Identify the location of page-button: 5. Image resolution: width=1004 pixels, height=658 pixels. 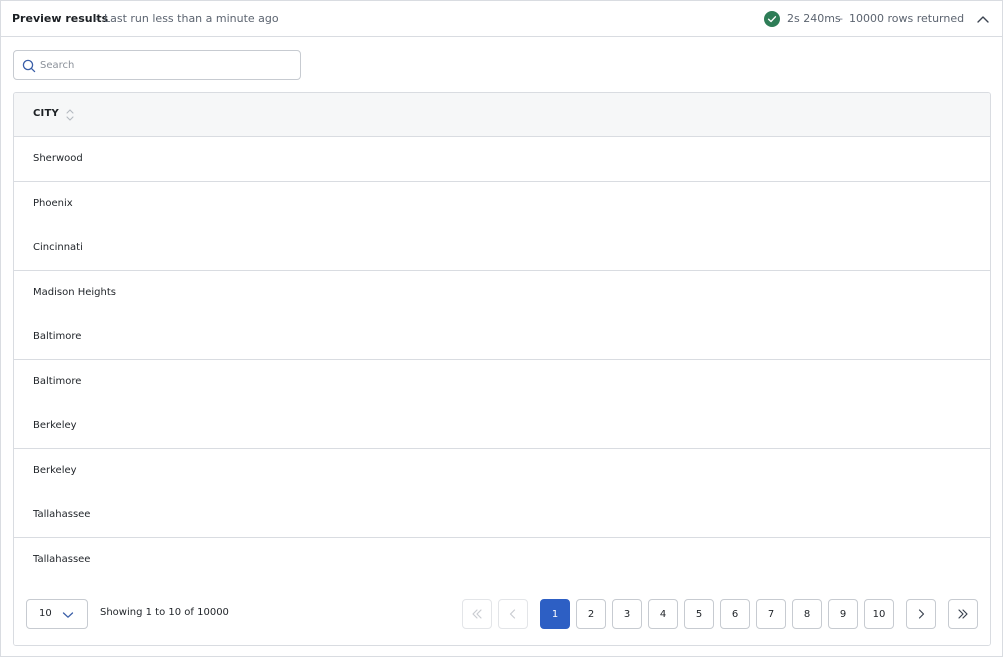
(699, 614).